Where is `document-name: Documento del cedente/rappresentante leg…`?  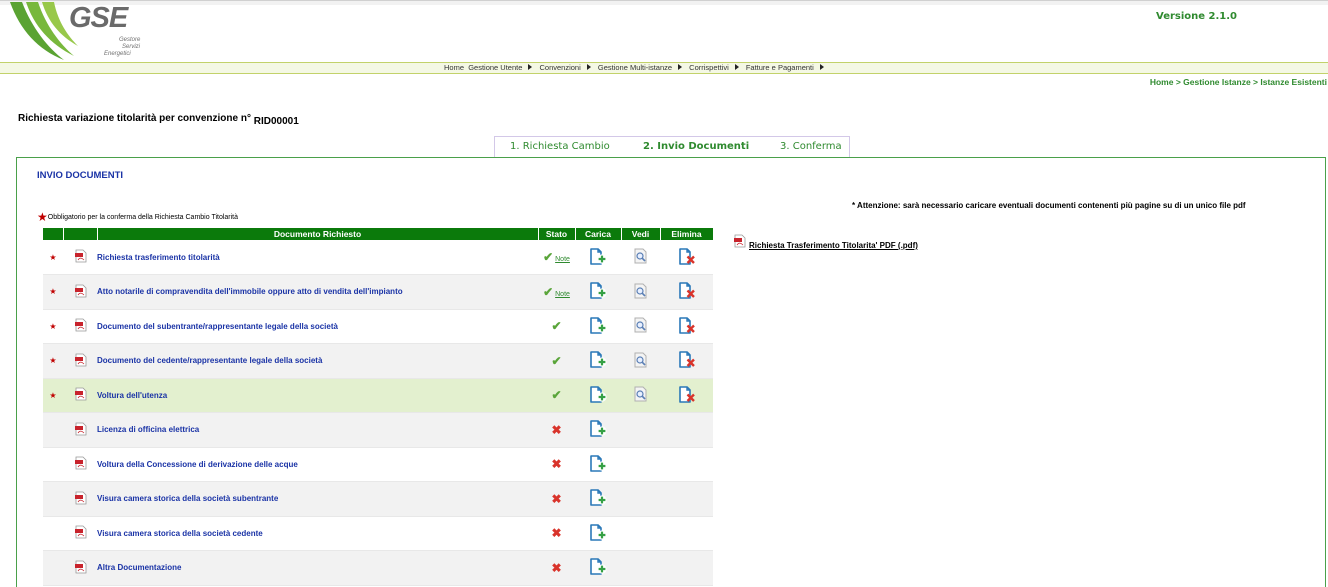 document-name: Documento del cedente/rappresentante leg… is located at coordinates (209, 360).